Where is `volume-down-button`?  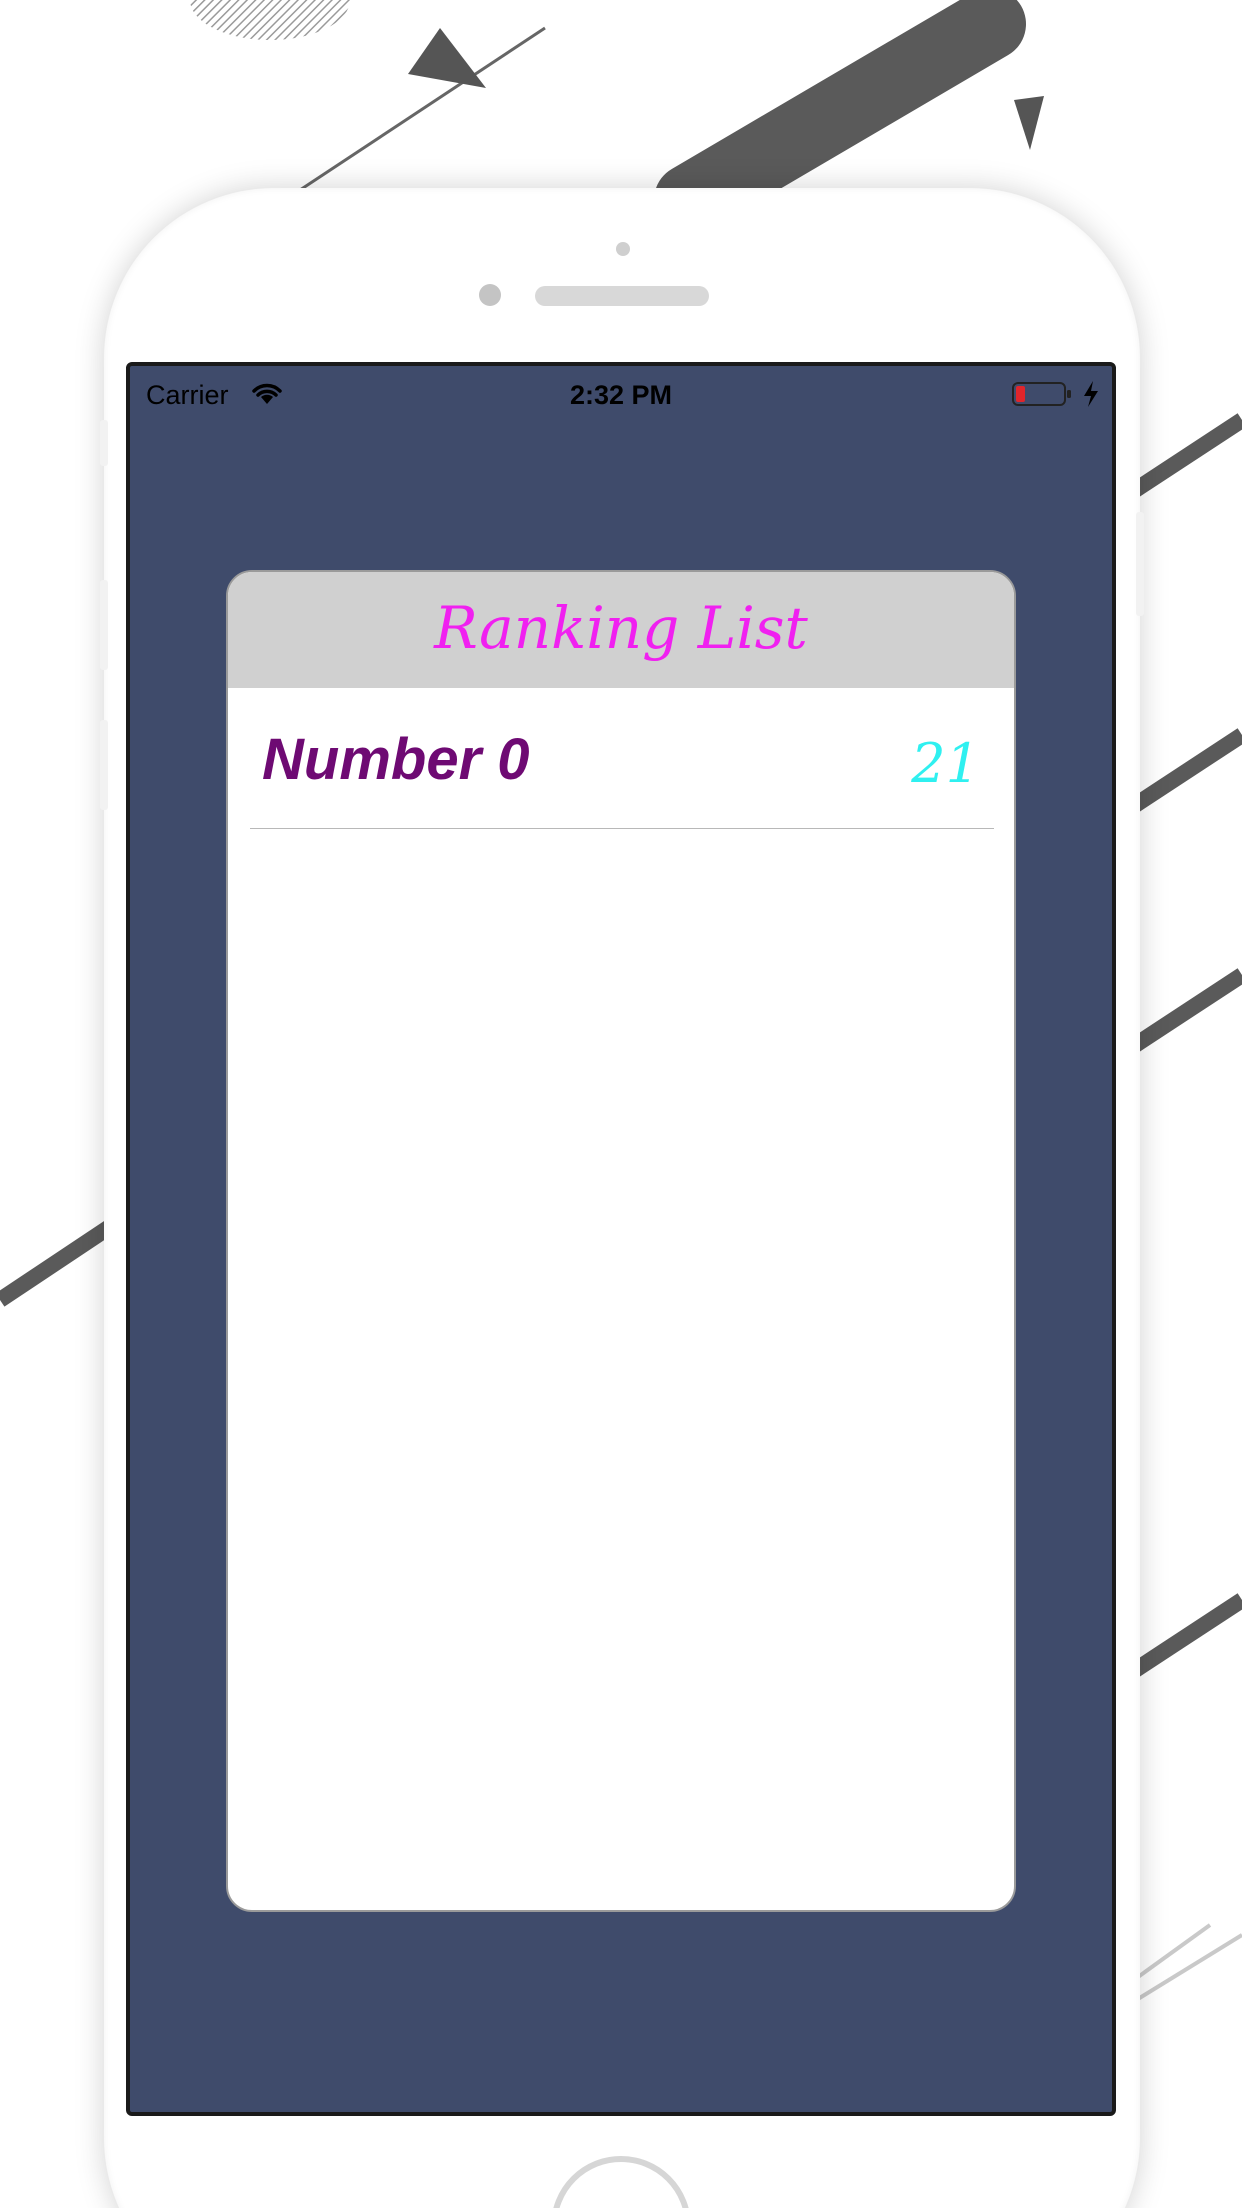
volume-down-button is located at coordinates (104, 765).